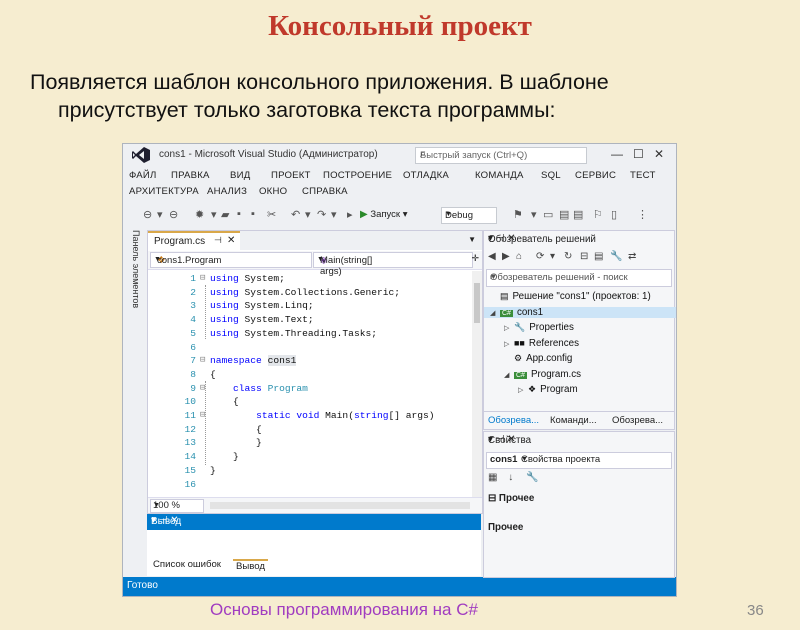 This screenshot has width=800, height=630. Describe the element at coordinates (506, 256) in the screenshot. I see `forward-icon: ▶` at that location.